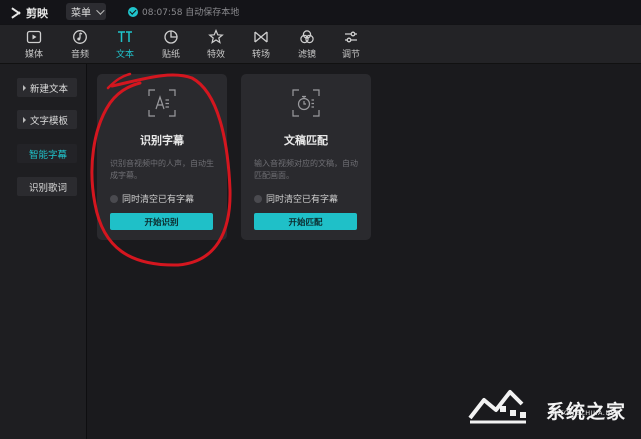 The height and width of the screenshot is (439, 641). I want to click on sidebar-item-label: 识别歌词, so click(48, 188).